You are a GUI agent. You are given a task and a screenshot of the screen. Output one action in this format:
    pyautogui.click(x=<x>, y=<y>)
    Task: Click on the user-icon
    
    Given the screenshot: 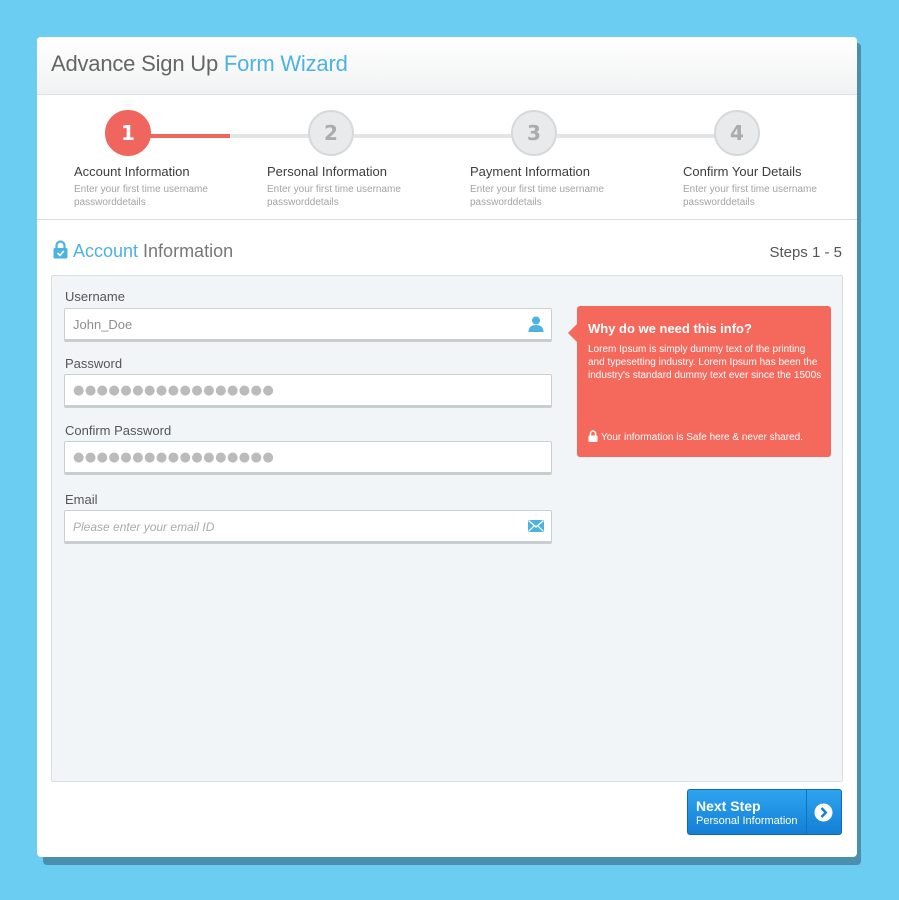 What is the action you would take?
    pyautogui.click(x=536, y=324)
    